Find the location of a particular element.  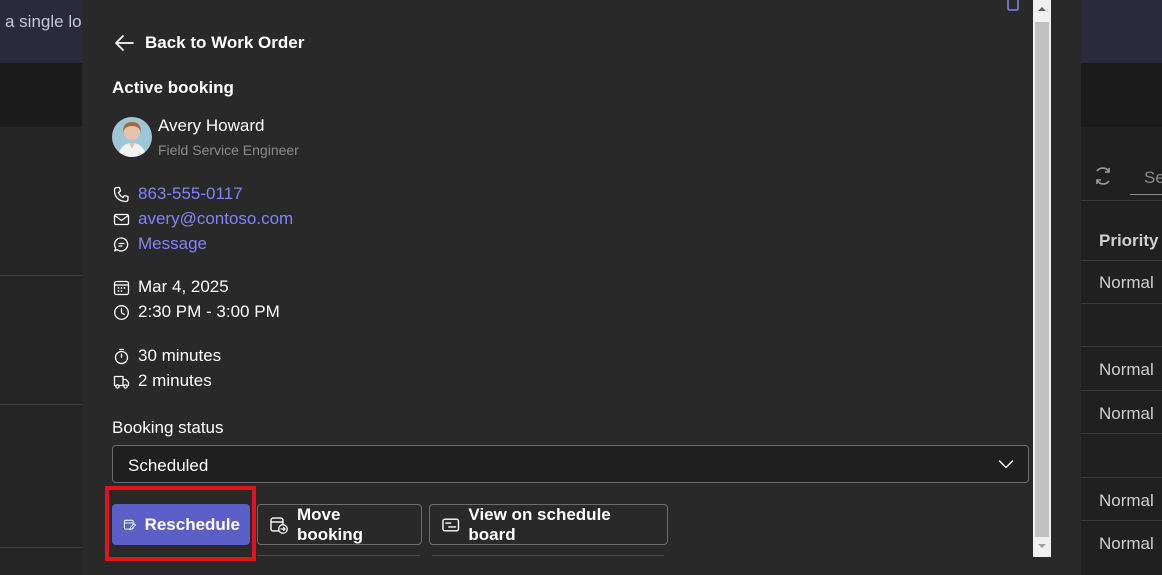

person-name: Avery Howard is located at coordinates (211, 125).